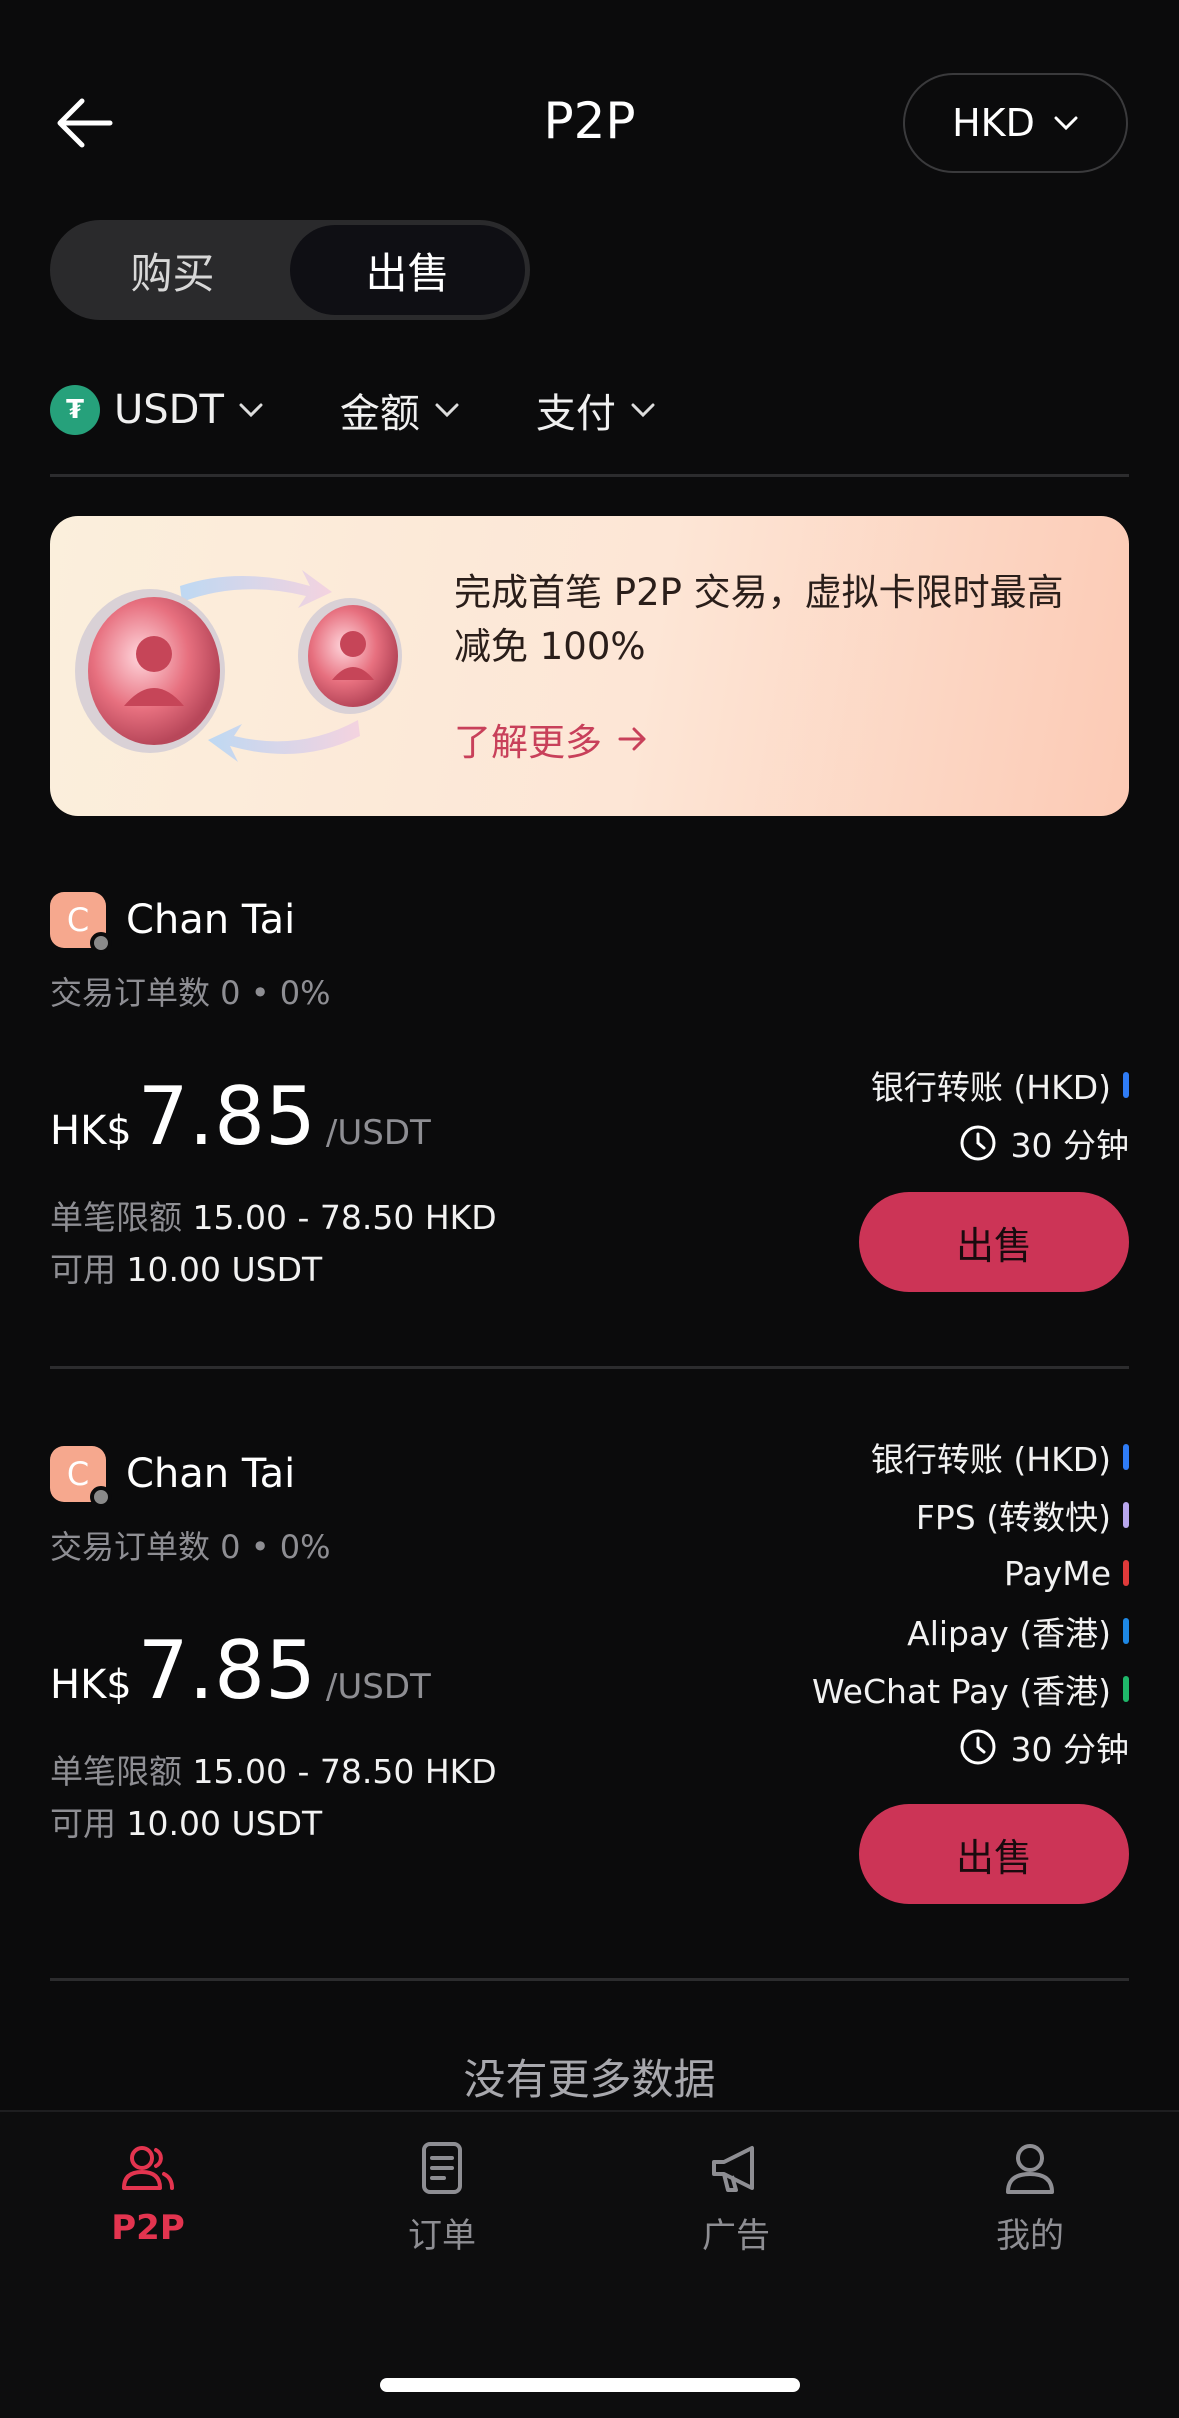 This screenshot has width=1179, height=2418. I want to click on currency-label: HKD, so click(993, 123).